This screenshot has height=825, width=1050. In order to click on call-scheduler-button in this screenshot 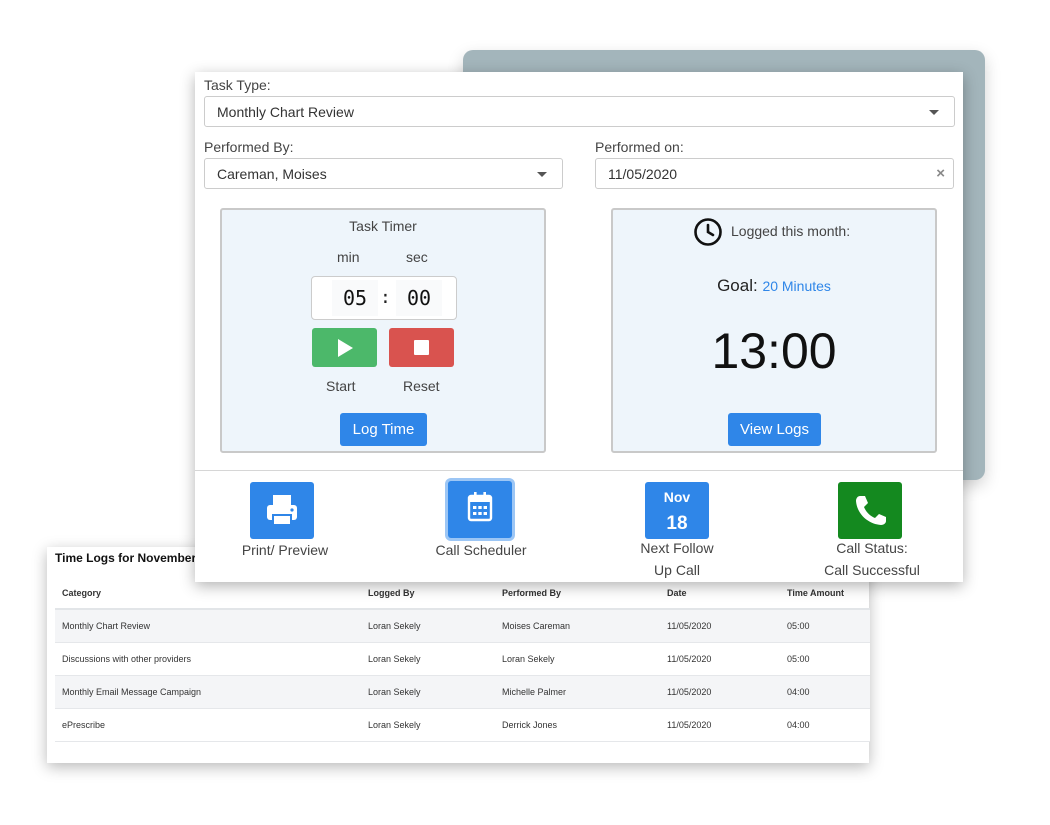, I will do `click(480, 509)`.